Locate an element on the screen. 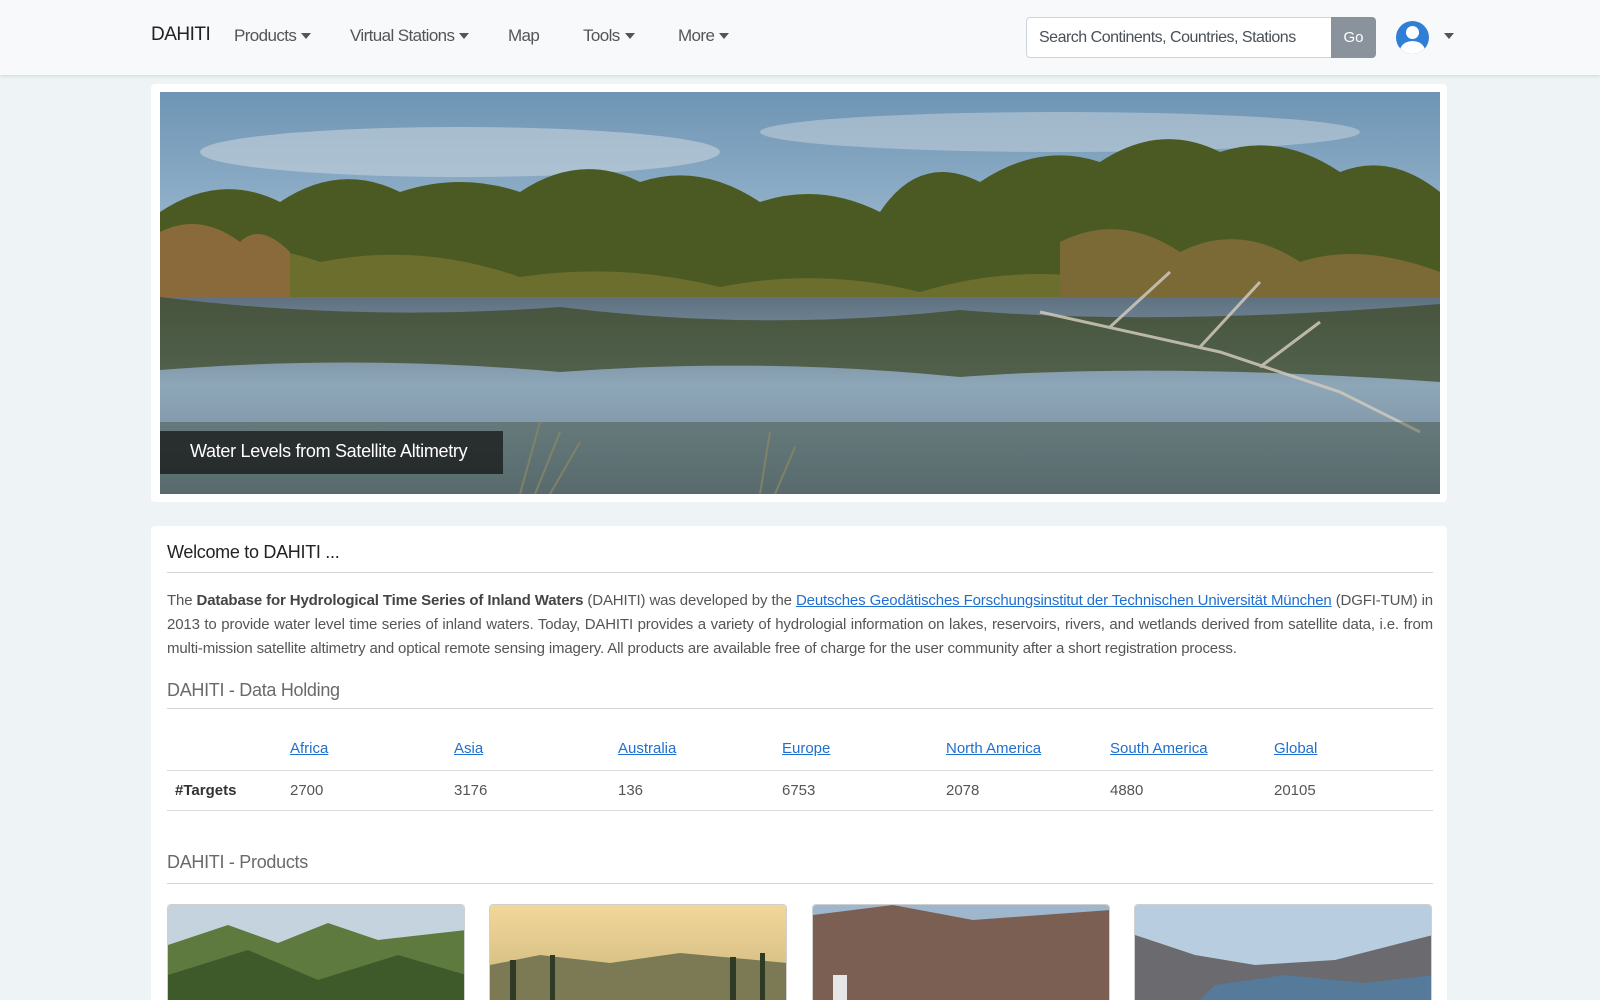  nav-tools: Tools is located at coordinates (609, 36).